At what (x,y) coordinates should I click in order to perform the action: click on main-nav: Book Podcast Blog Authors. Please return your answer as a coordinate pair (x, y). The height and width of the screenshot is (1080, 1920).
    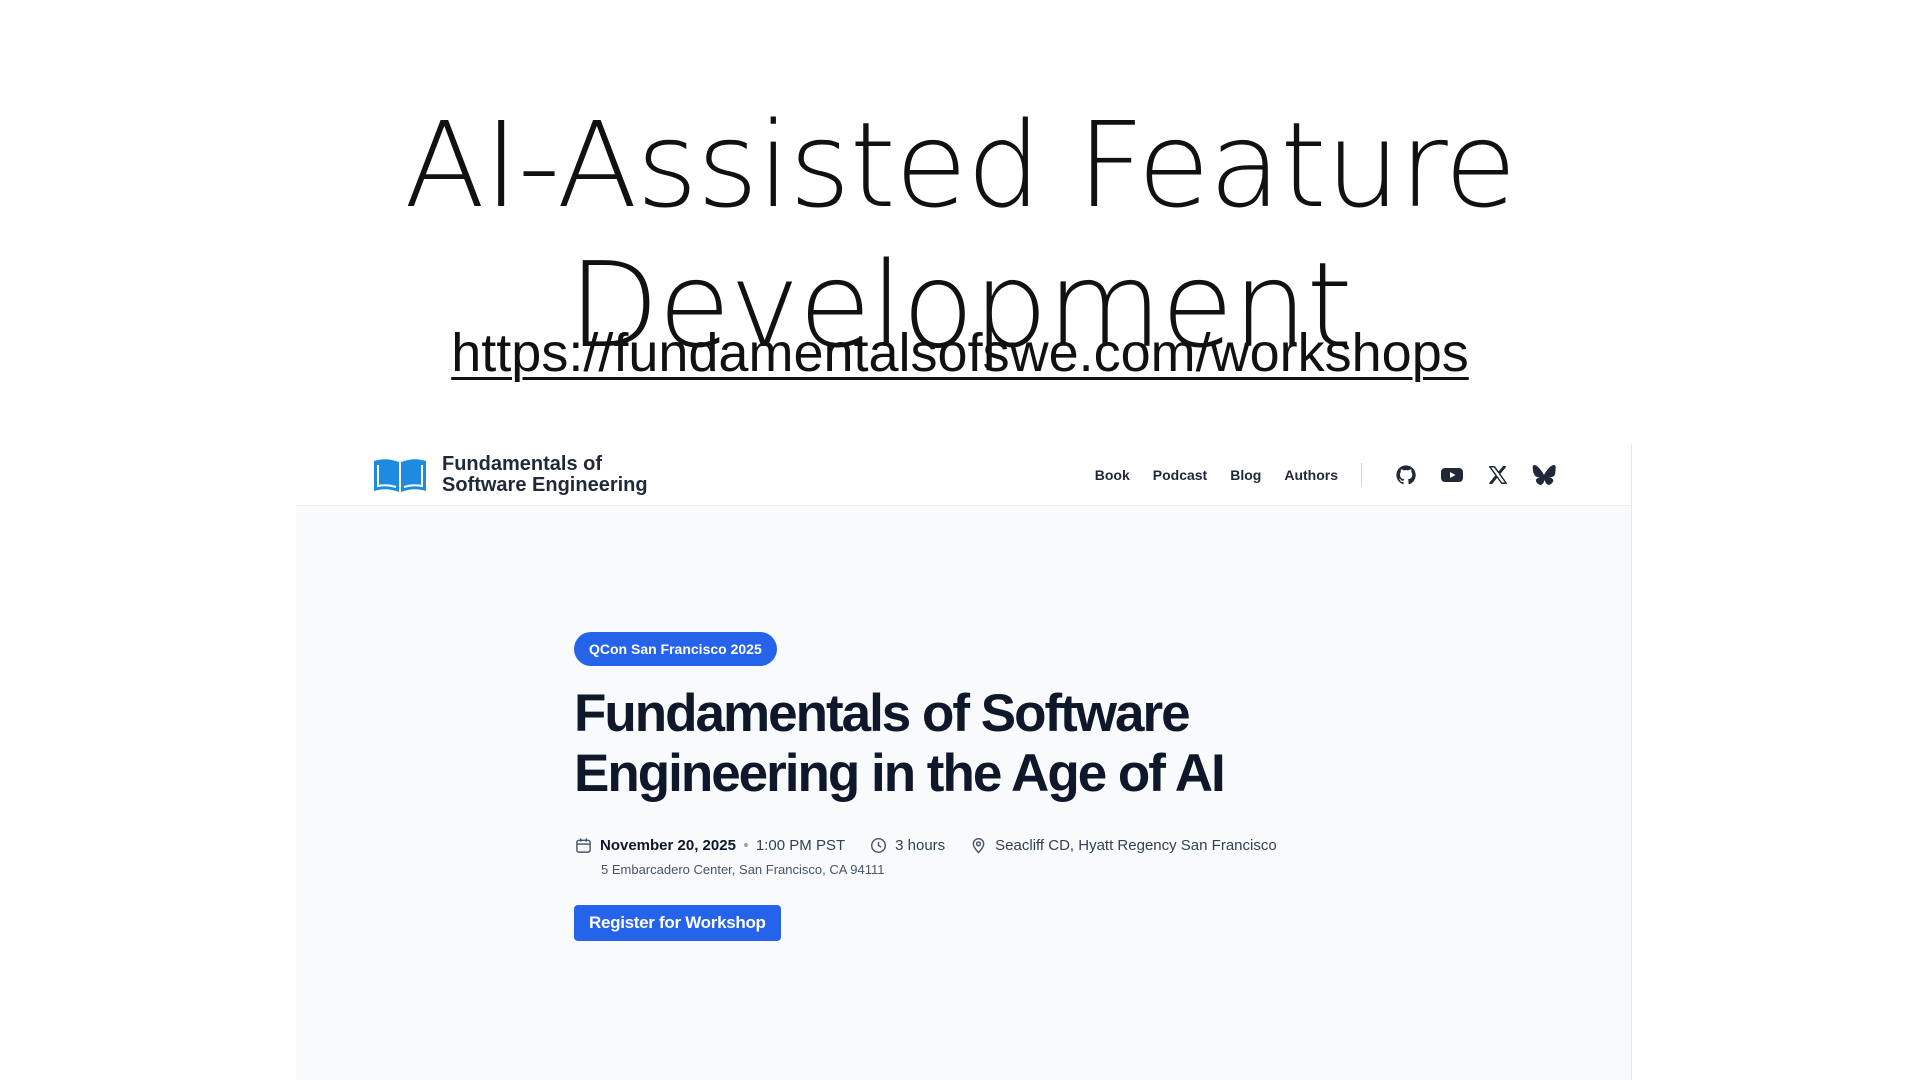
    Looking at the image, I should click on (1314, 475).